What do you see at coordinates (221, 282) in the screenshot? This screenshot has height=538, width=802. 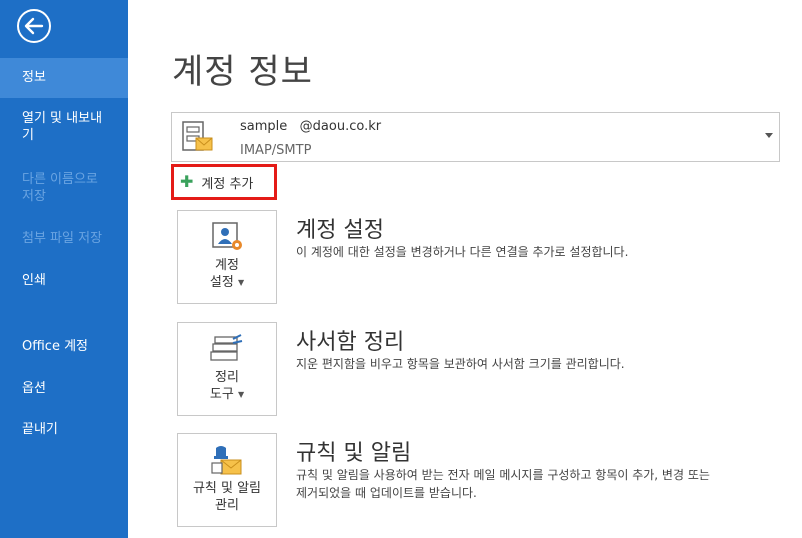 I see `tile-label-line2: 설정` at bounding box center [221, 282].